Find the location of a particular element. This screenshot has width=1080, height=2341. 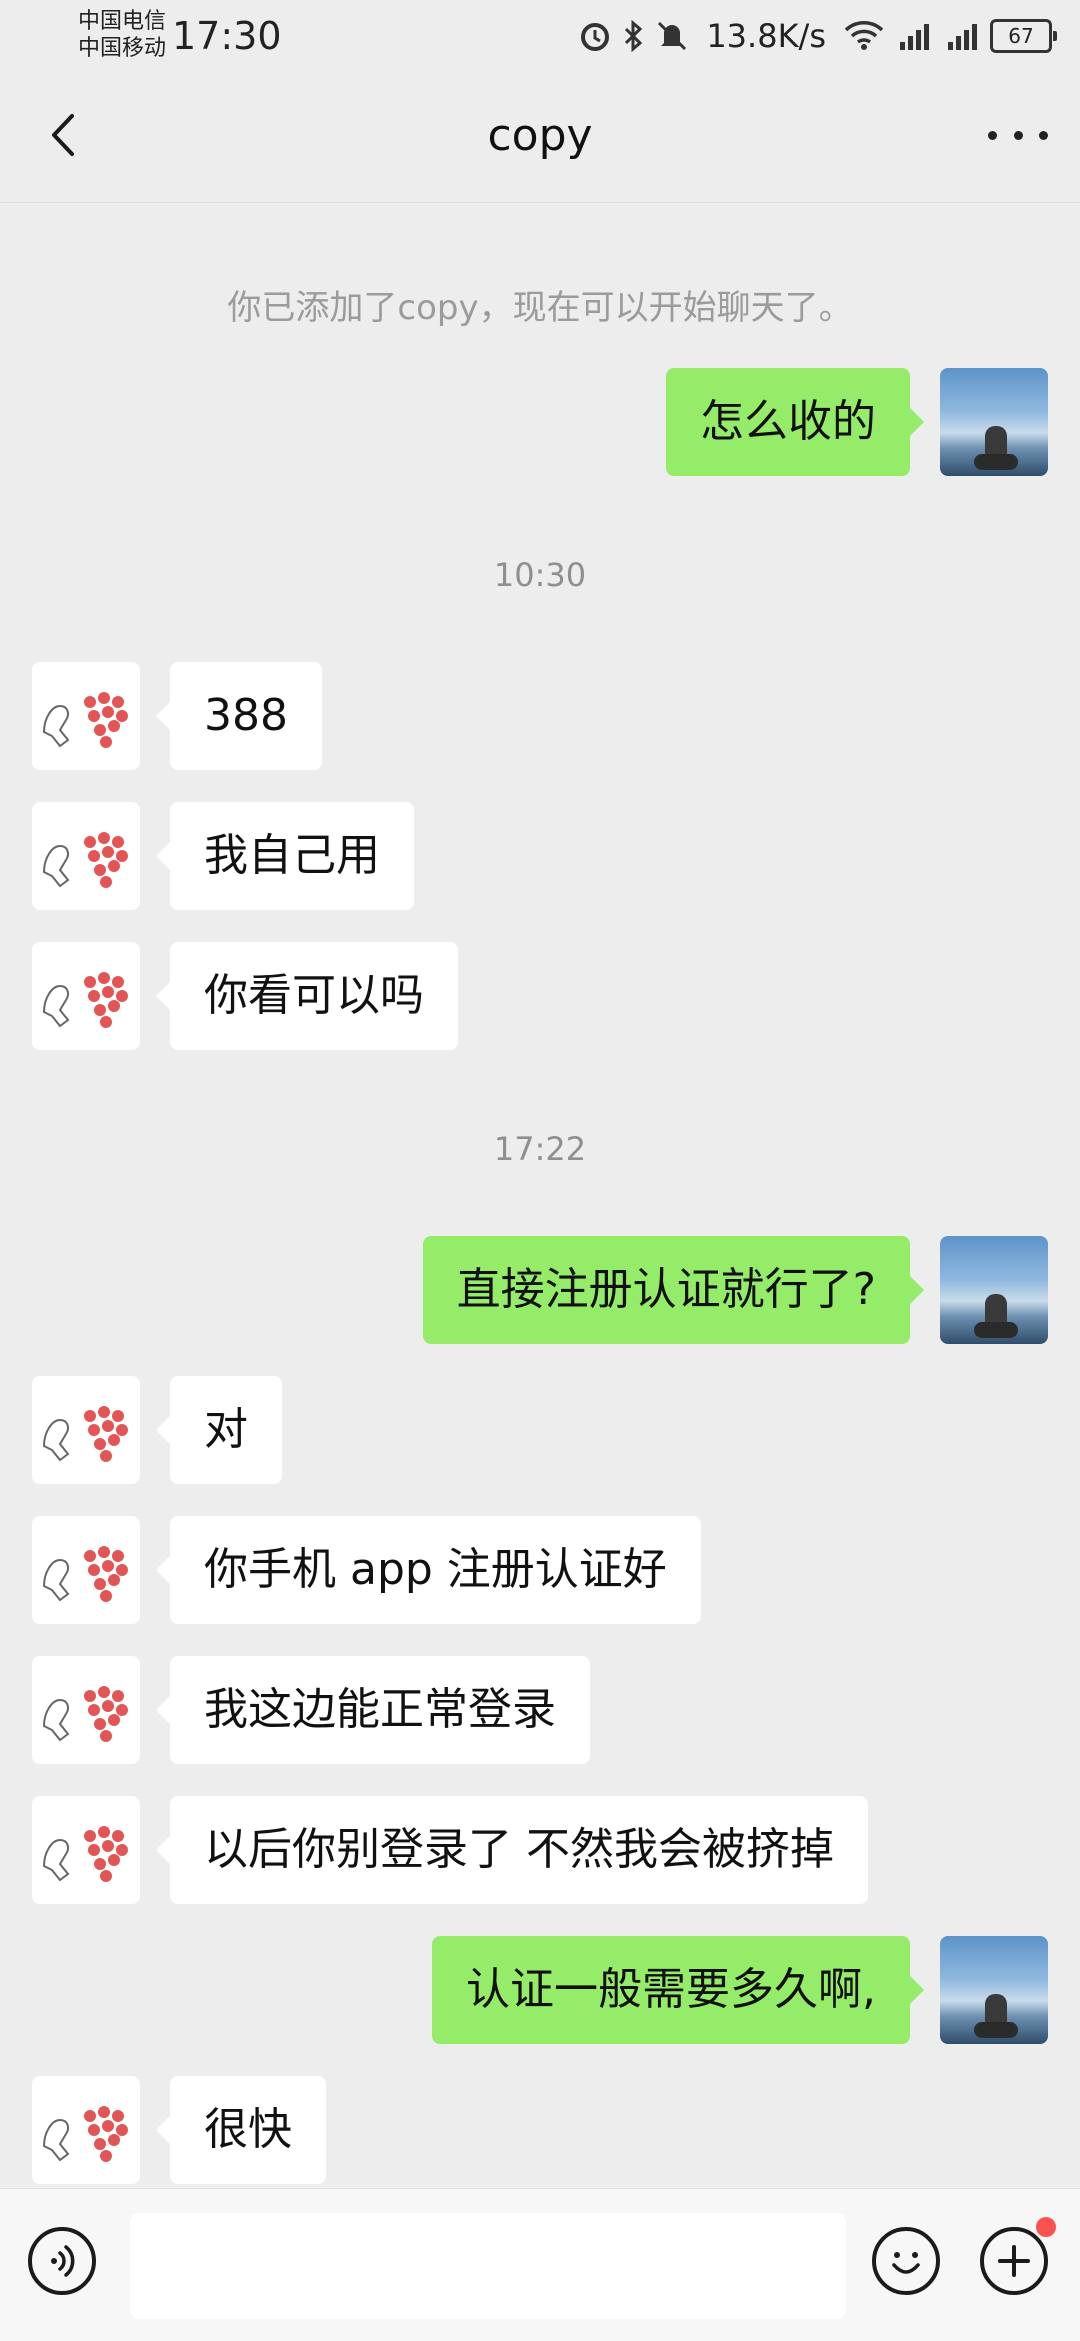

chat-input-bar is located at coordinates (540, 2264).